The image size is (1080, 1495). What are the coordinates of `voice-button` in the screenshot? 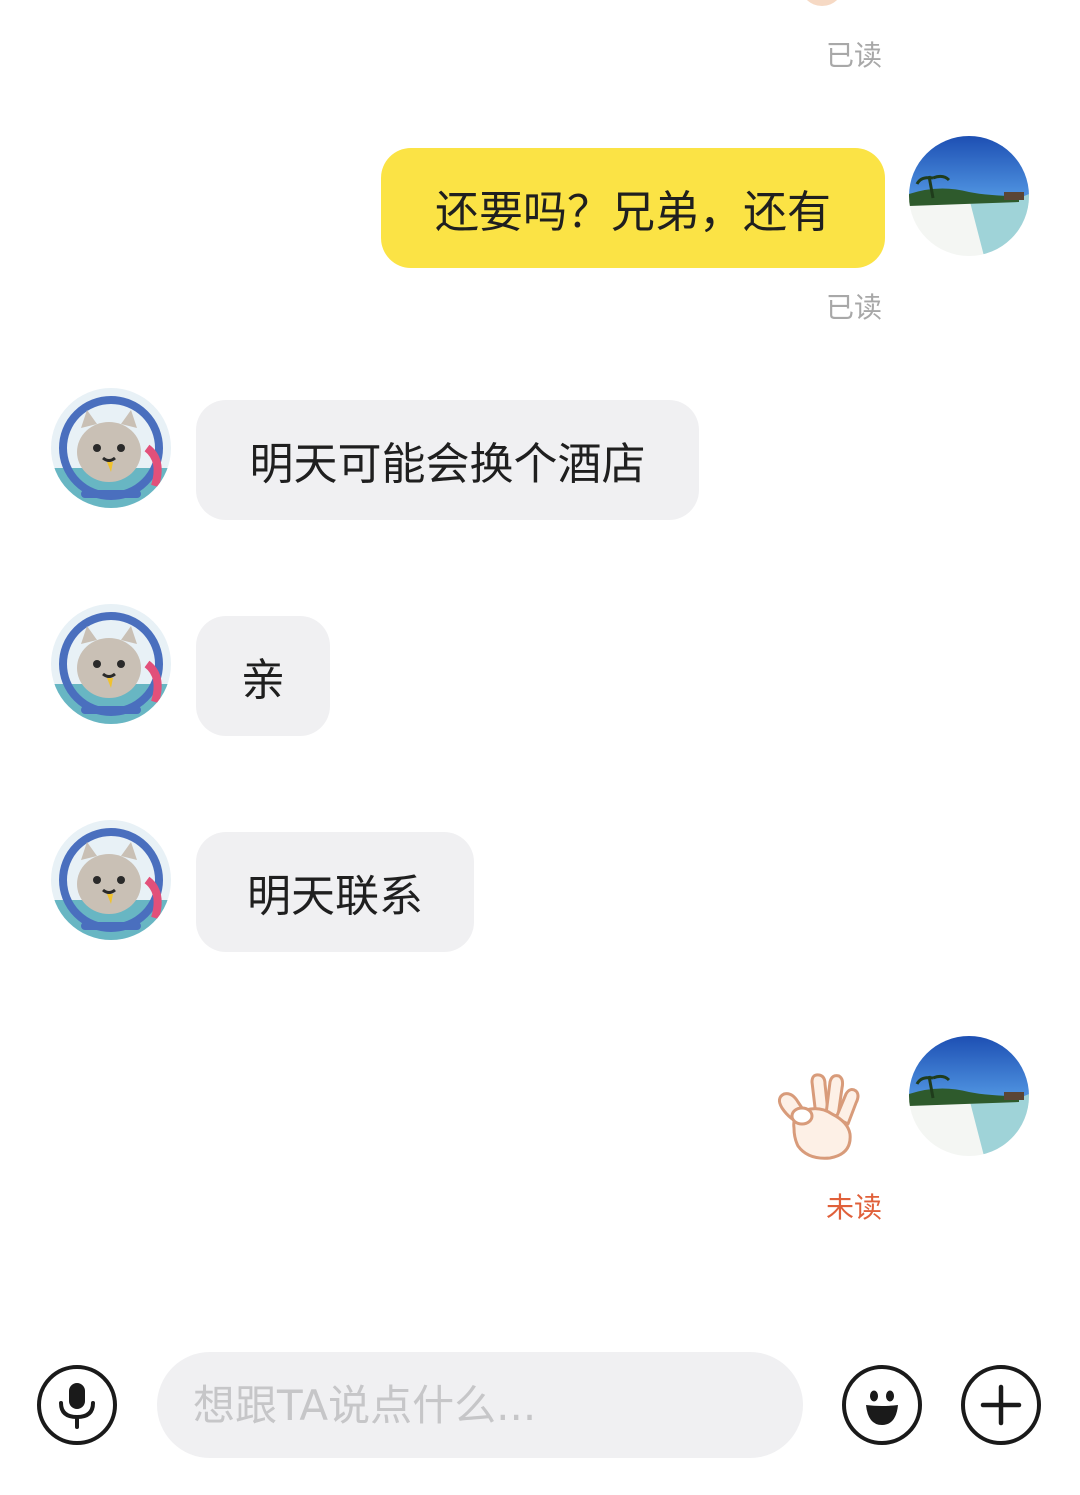 It's located at (77, 1405).